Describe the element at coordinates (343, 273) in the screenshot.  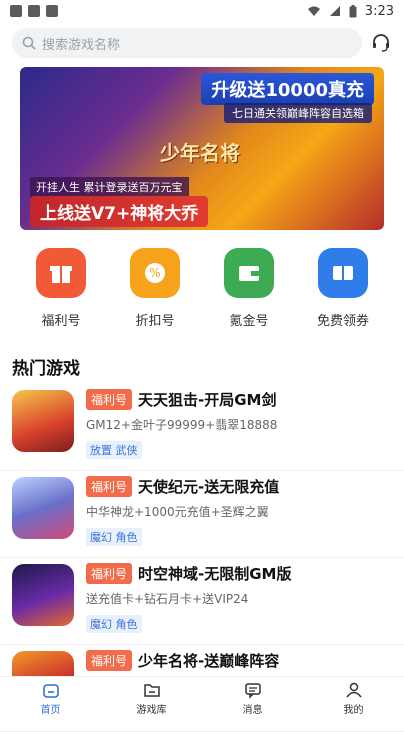
I see `coupon-icon` at that location.